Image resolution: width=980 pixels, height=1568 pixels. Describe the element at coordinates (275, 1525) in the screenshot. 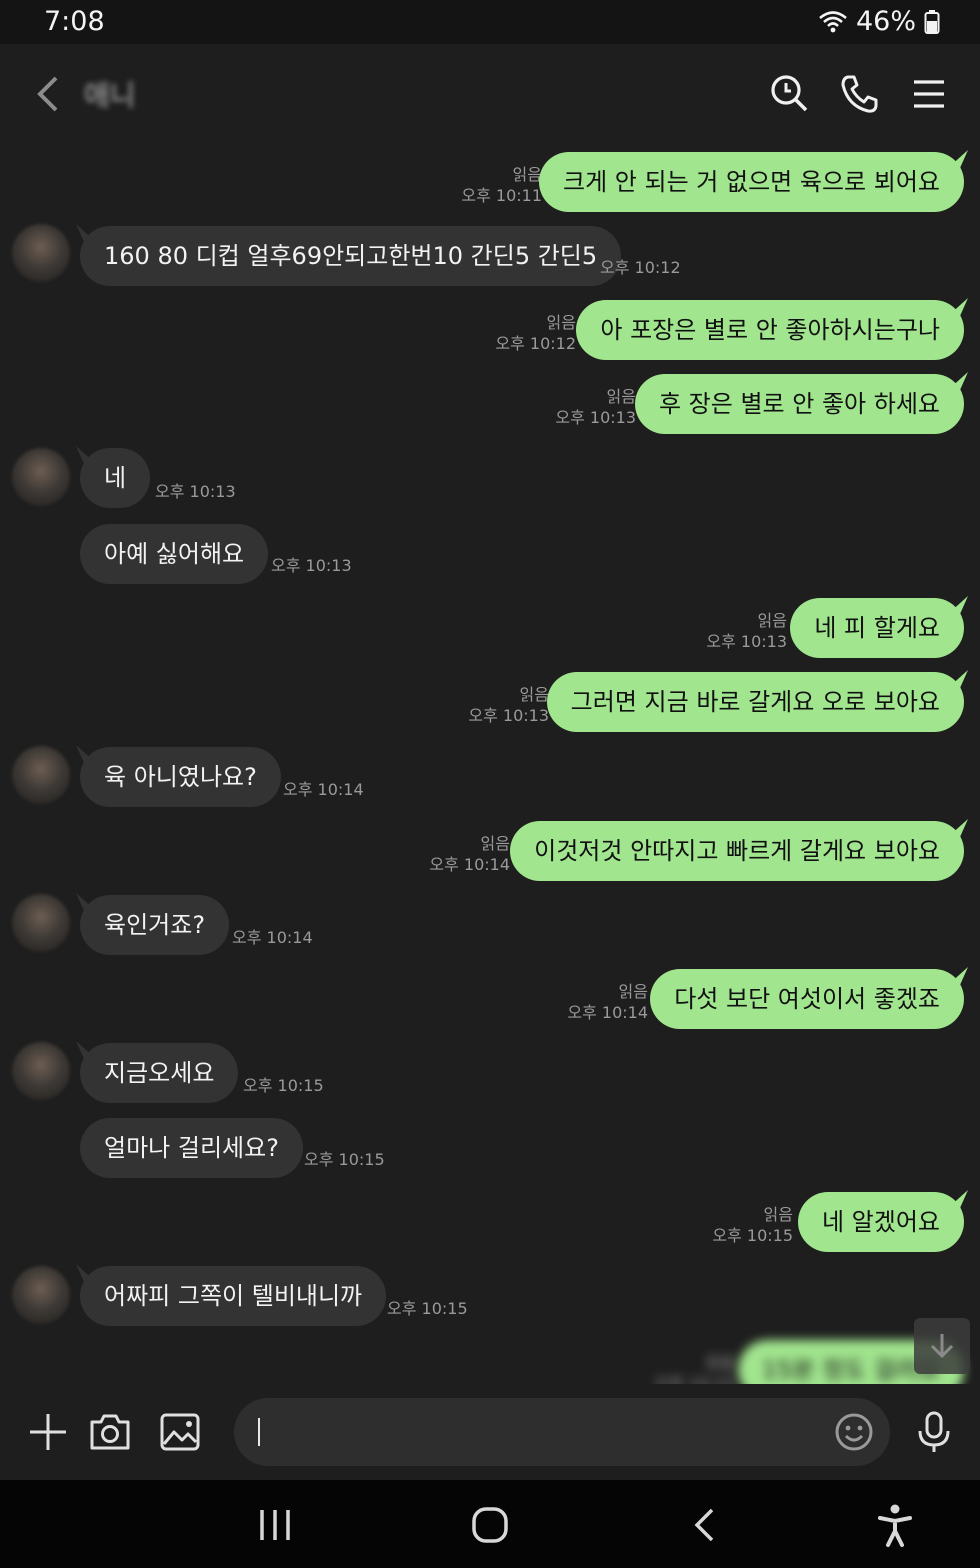

I see `recent-apps-icon` at that location.